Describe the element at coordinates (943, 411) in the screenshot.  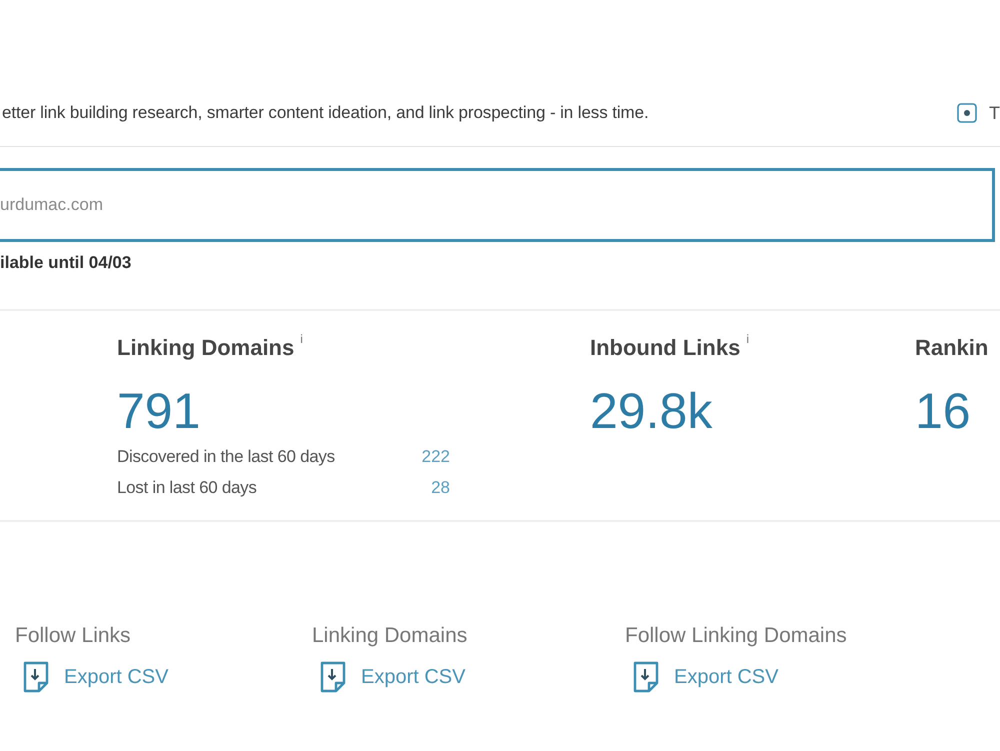
I see `stat-value: 16` at that location.